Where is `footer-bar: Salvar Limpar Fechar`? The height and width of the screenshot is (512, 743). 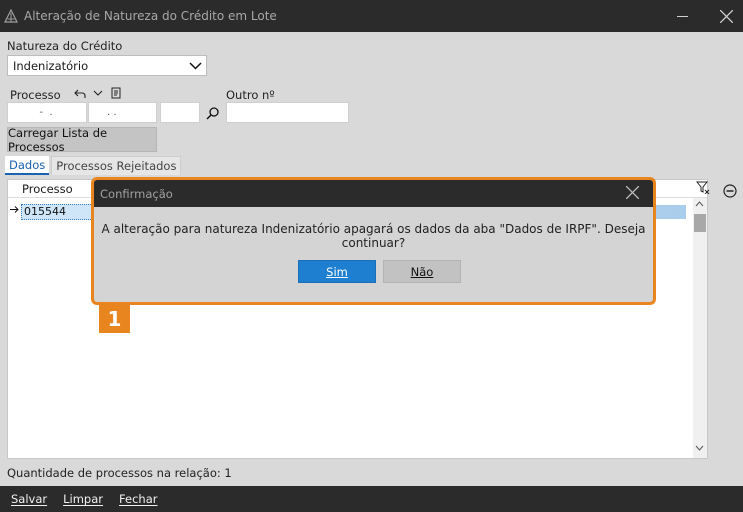 footer-bar: Salvar Limpar Fechar is located at coordinates (371, 499).